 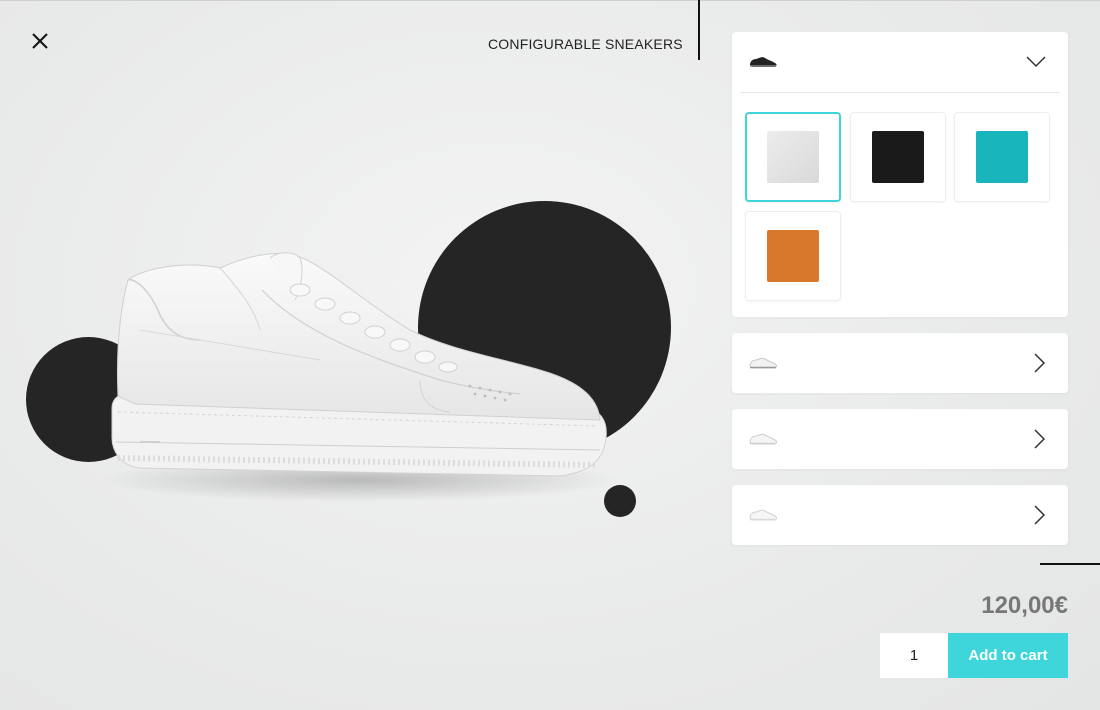 What do you see at coordinates (699, 30) in the screenshot?
I see `decorative-vertical-line` at bounding box center [699, 30].